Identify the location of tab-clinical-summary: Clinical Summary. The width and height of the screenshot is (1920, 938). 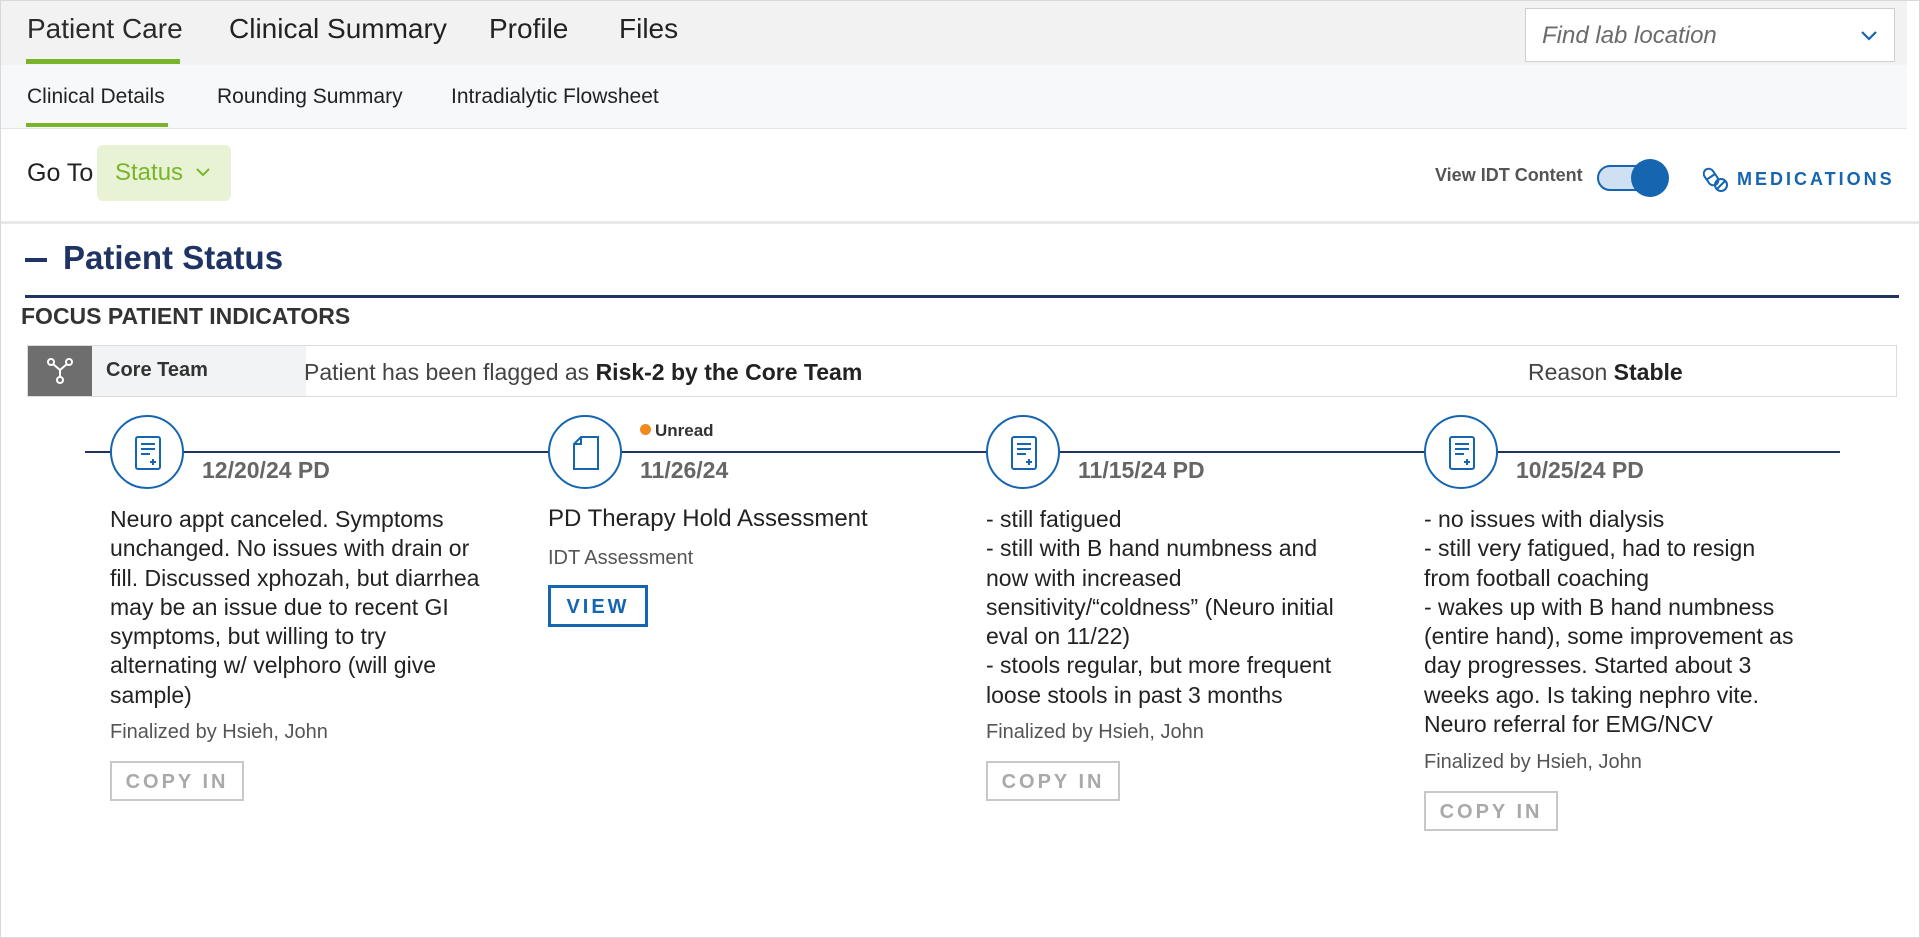
(338, 29).